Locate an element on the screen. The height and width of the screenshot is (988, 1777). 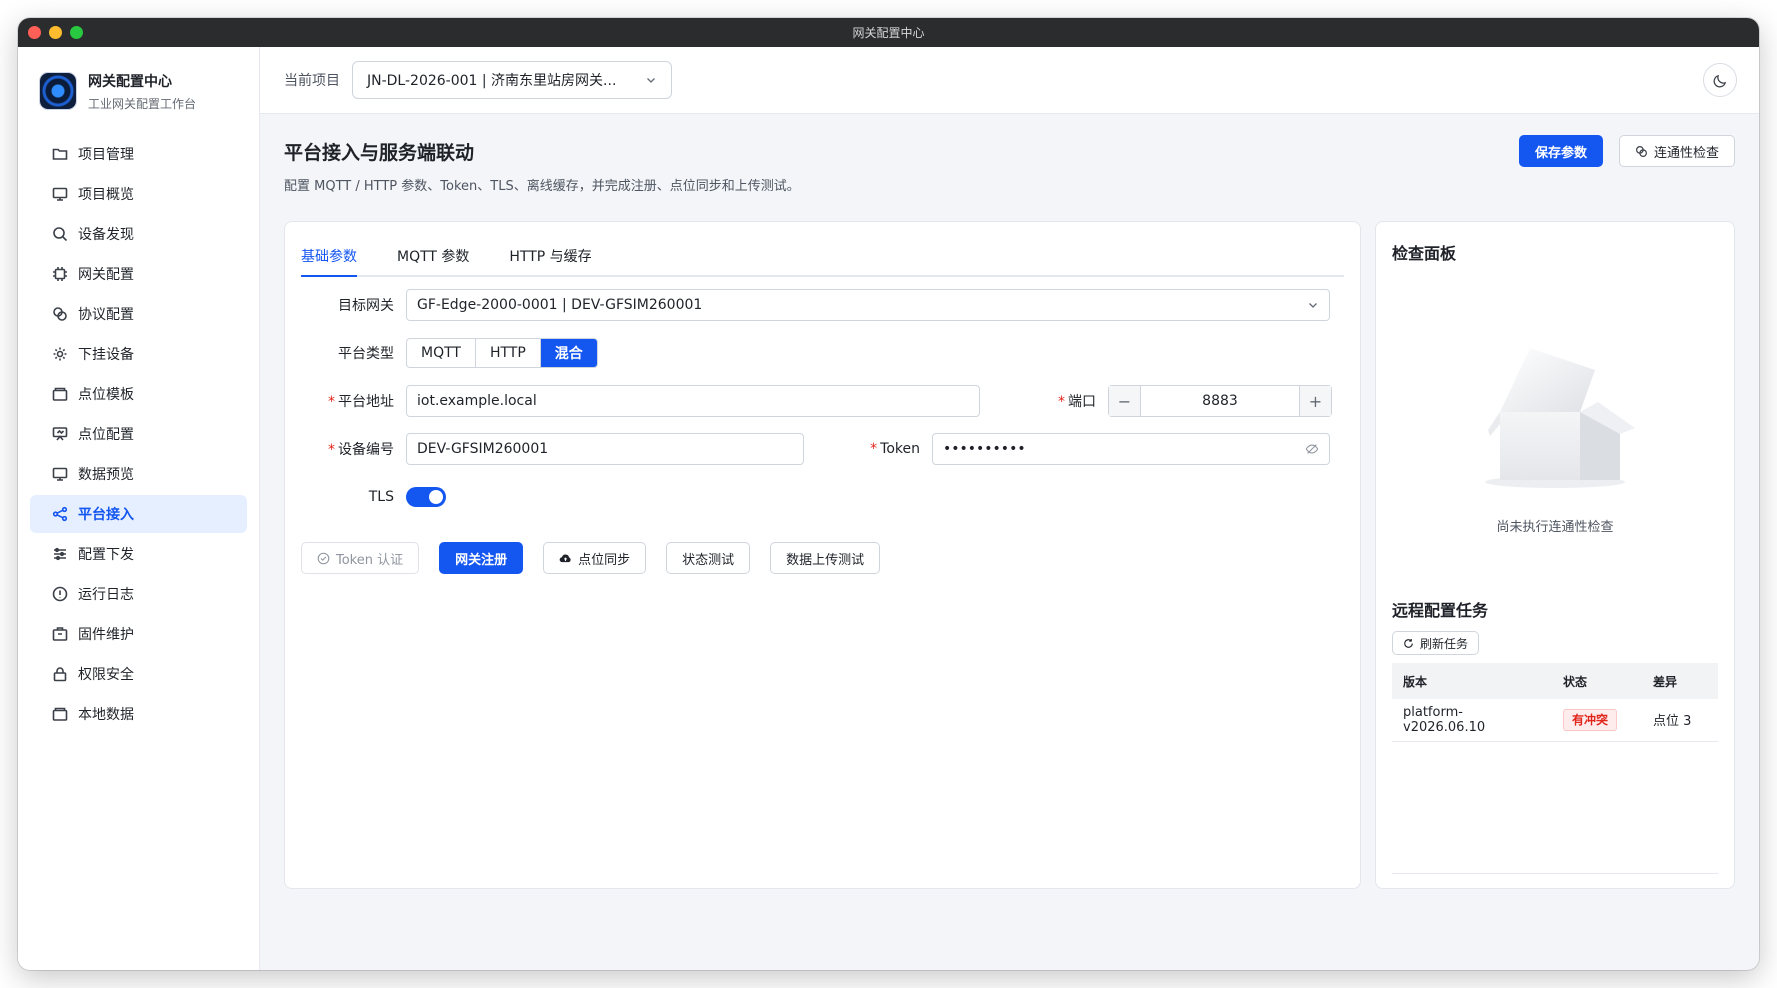
sidebar-item-label: 协议配置 is located at coordinates (106, 315).